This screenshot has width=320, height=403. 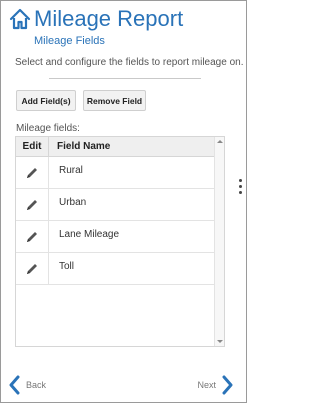 I want to click on back-button: Back, so click(x=27, y=385).